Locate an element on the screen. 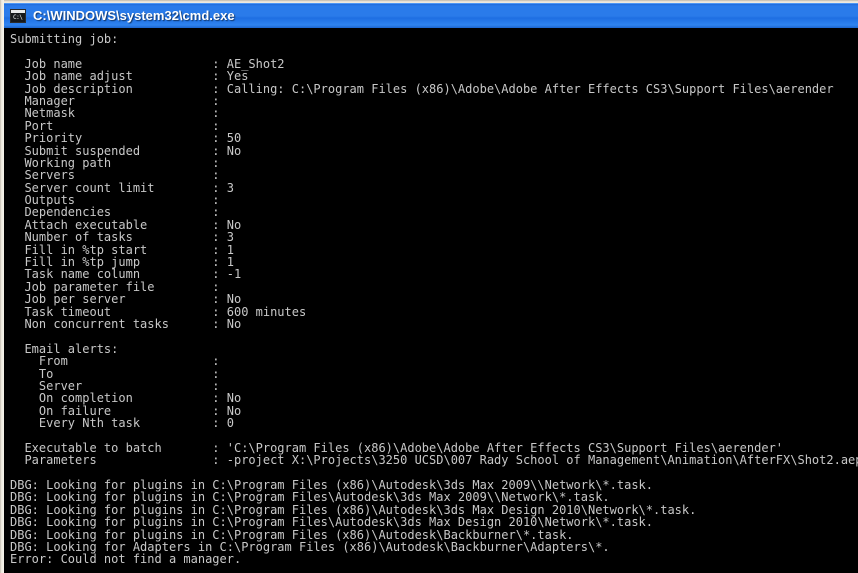 The height and width of the screenshot is (573, 858). console-line: Priority : 50 is located at coordinates (126, 138).